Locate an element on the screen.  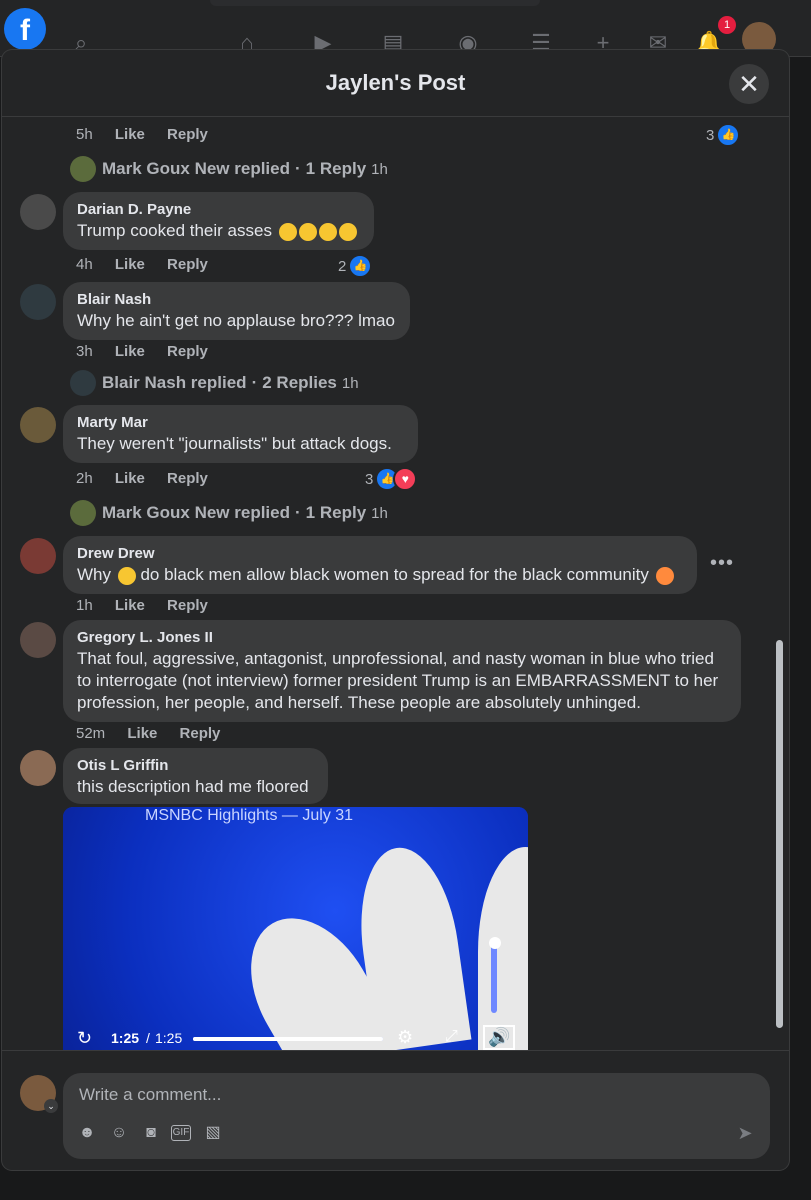
volume-slider-knob is located at coordinates (495, 943).